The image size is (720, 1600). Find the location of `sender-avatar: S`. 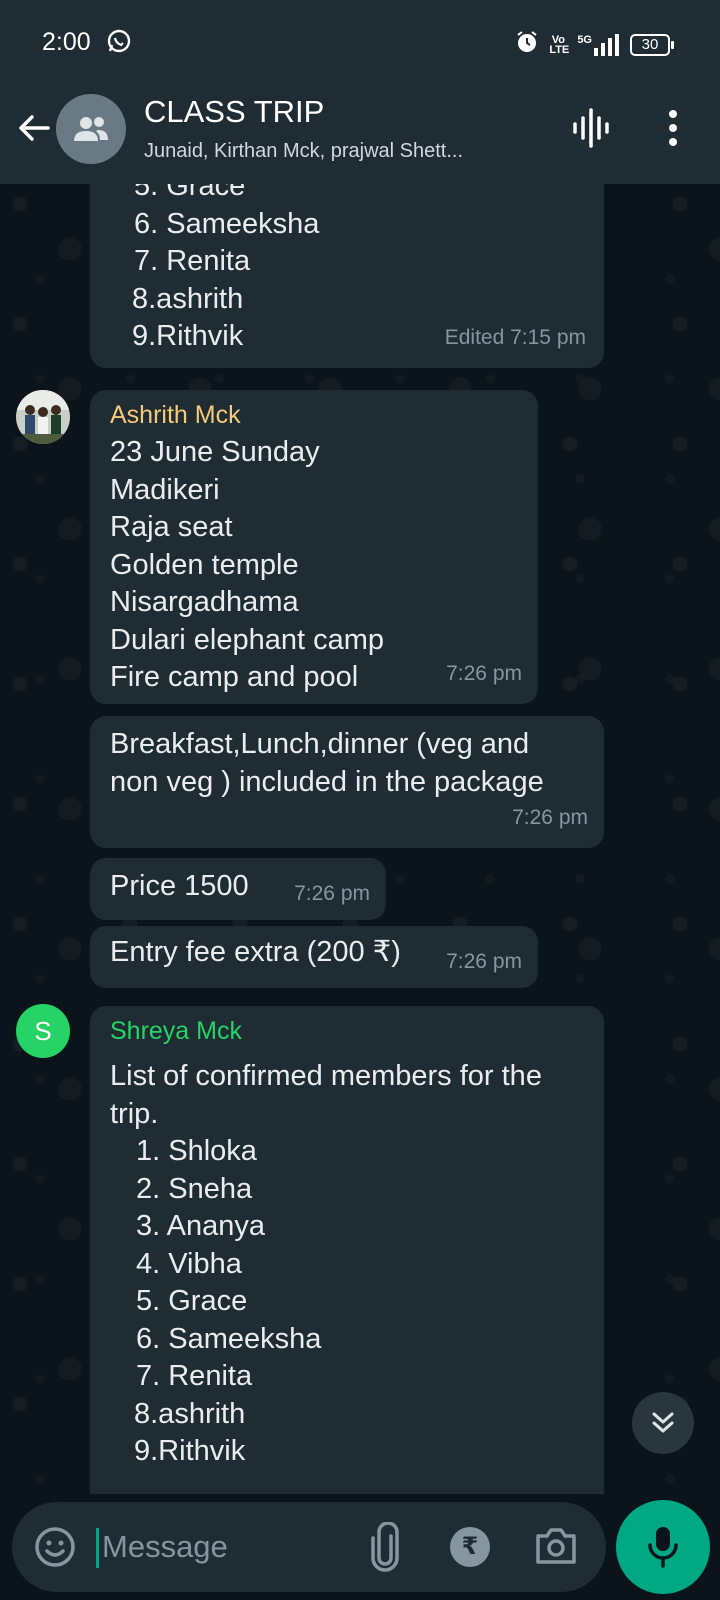

sender-avatar: S is located at coordinates (43, 1031).